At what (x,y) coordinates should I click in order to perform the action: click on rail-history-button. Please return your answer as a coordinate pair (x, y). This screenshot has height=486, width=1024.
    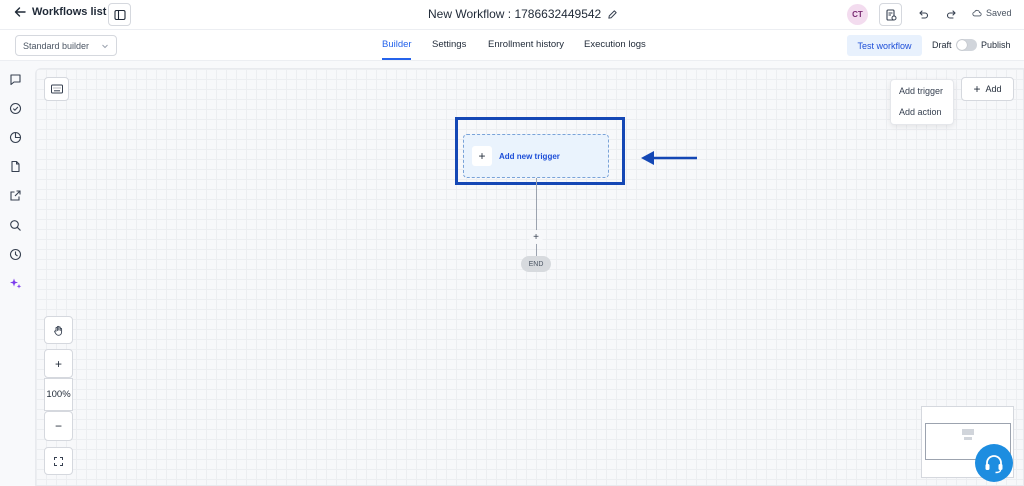
    Looking at the image, I should click on (15, 254).